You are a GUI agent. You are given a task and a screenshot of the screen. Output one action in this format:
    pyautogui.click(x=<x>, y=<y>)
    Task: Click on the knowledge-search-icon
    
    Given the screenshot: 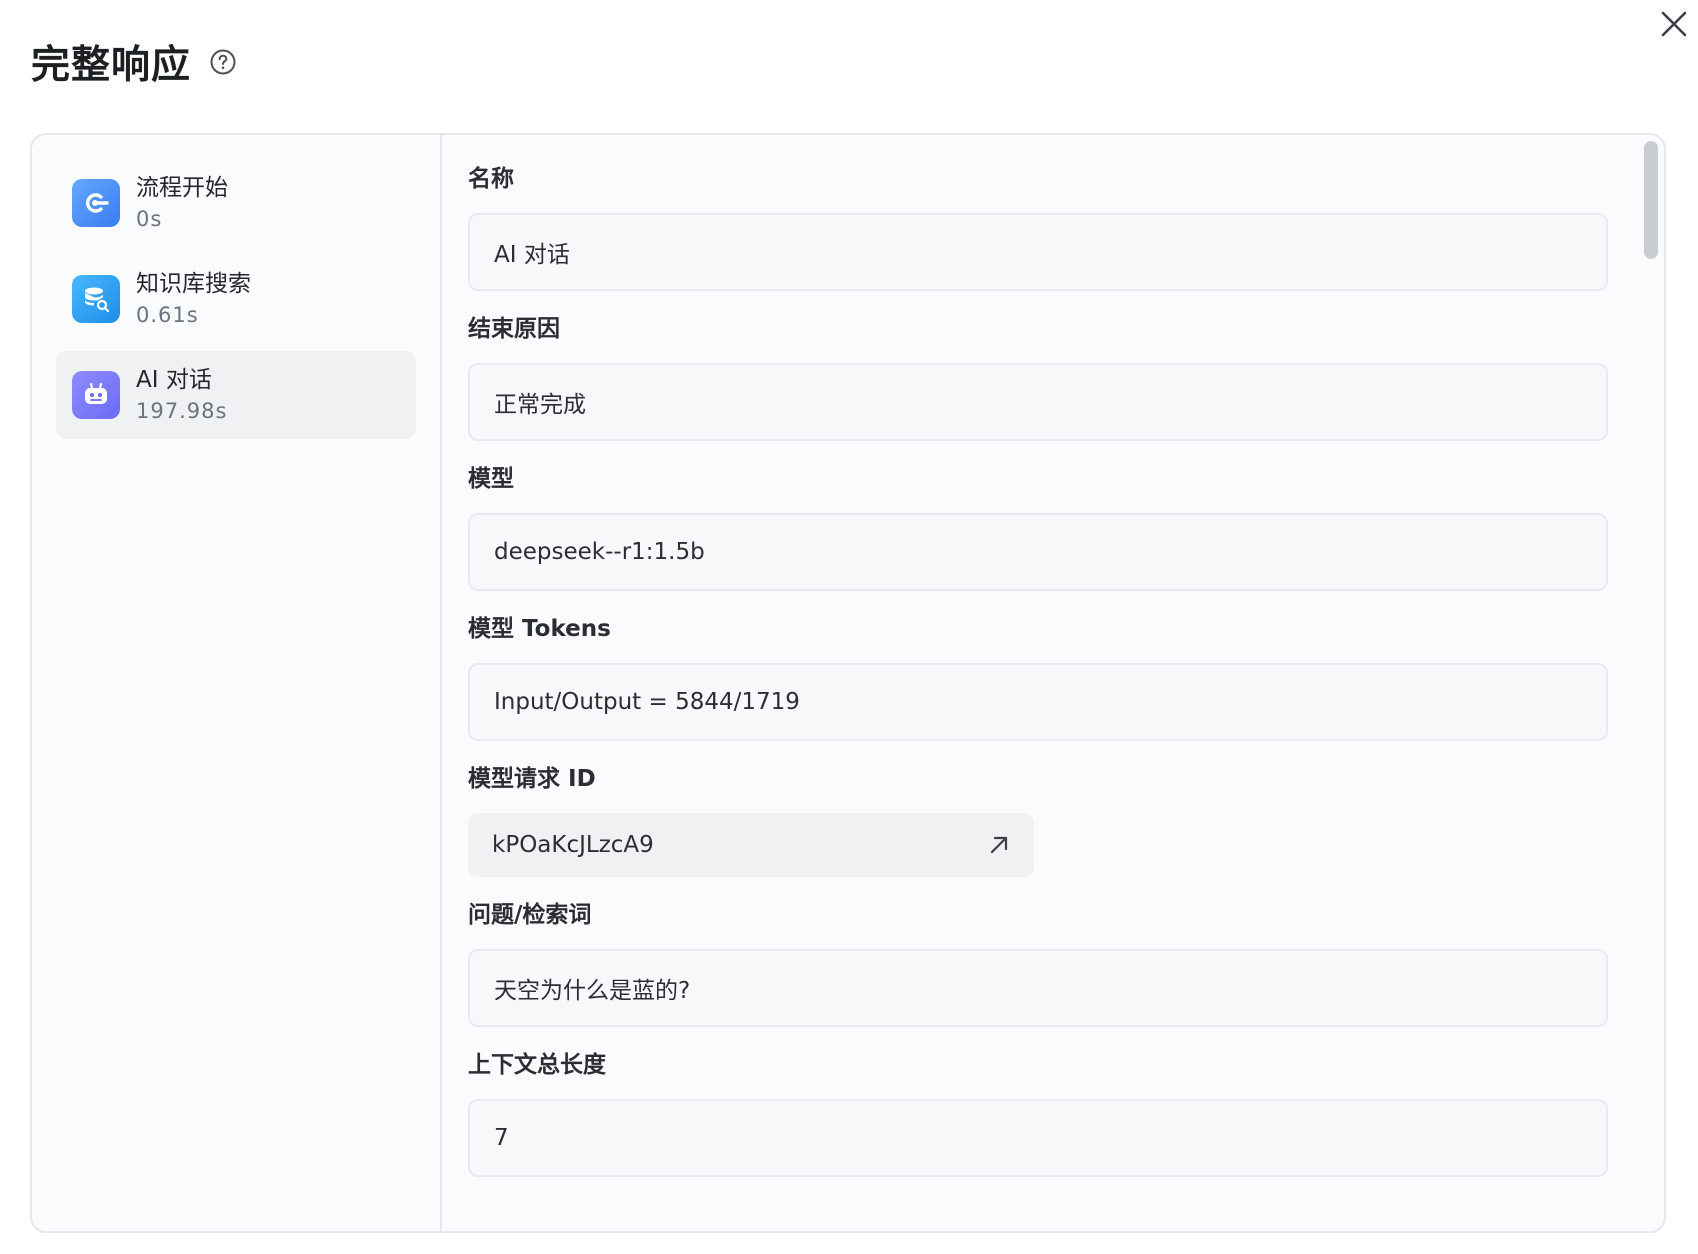 What is the action you would take?
    pyautogui.click(x=96, y=299)
    